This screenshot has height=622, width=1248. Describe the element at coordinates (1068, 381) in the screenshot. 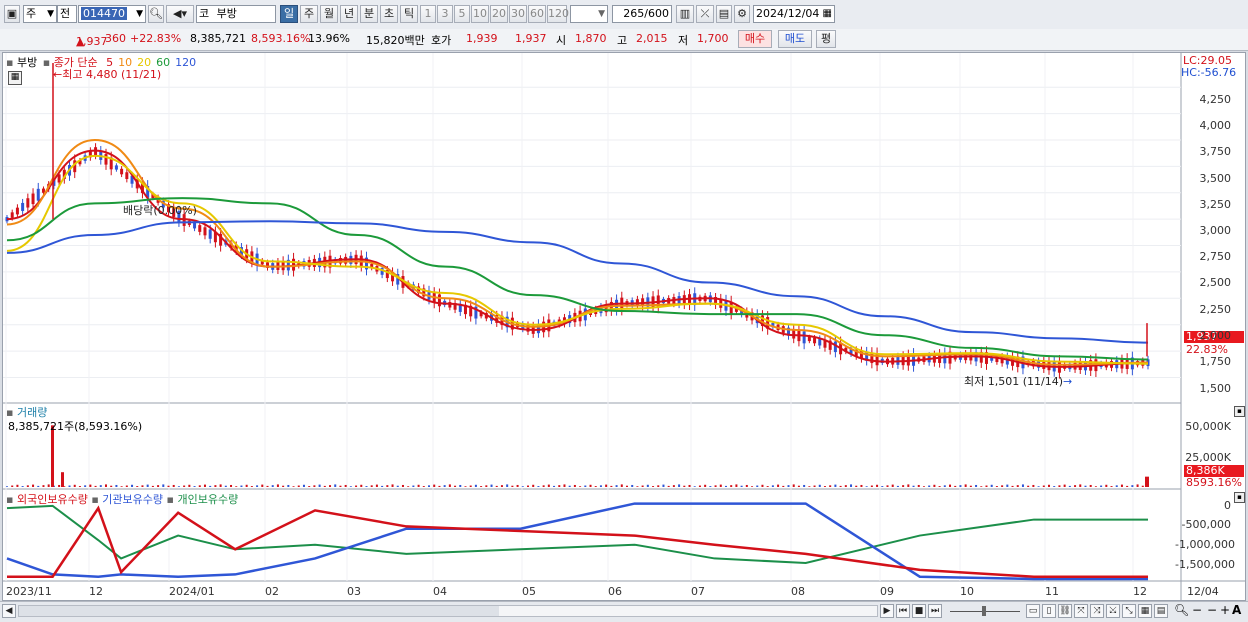

I see `right-arrow-icon: →` at that location.